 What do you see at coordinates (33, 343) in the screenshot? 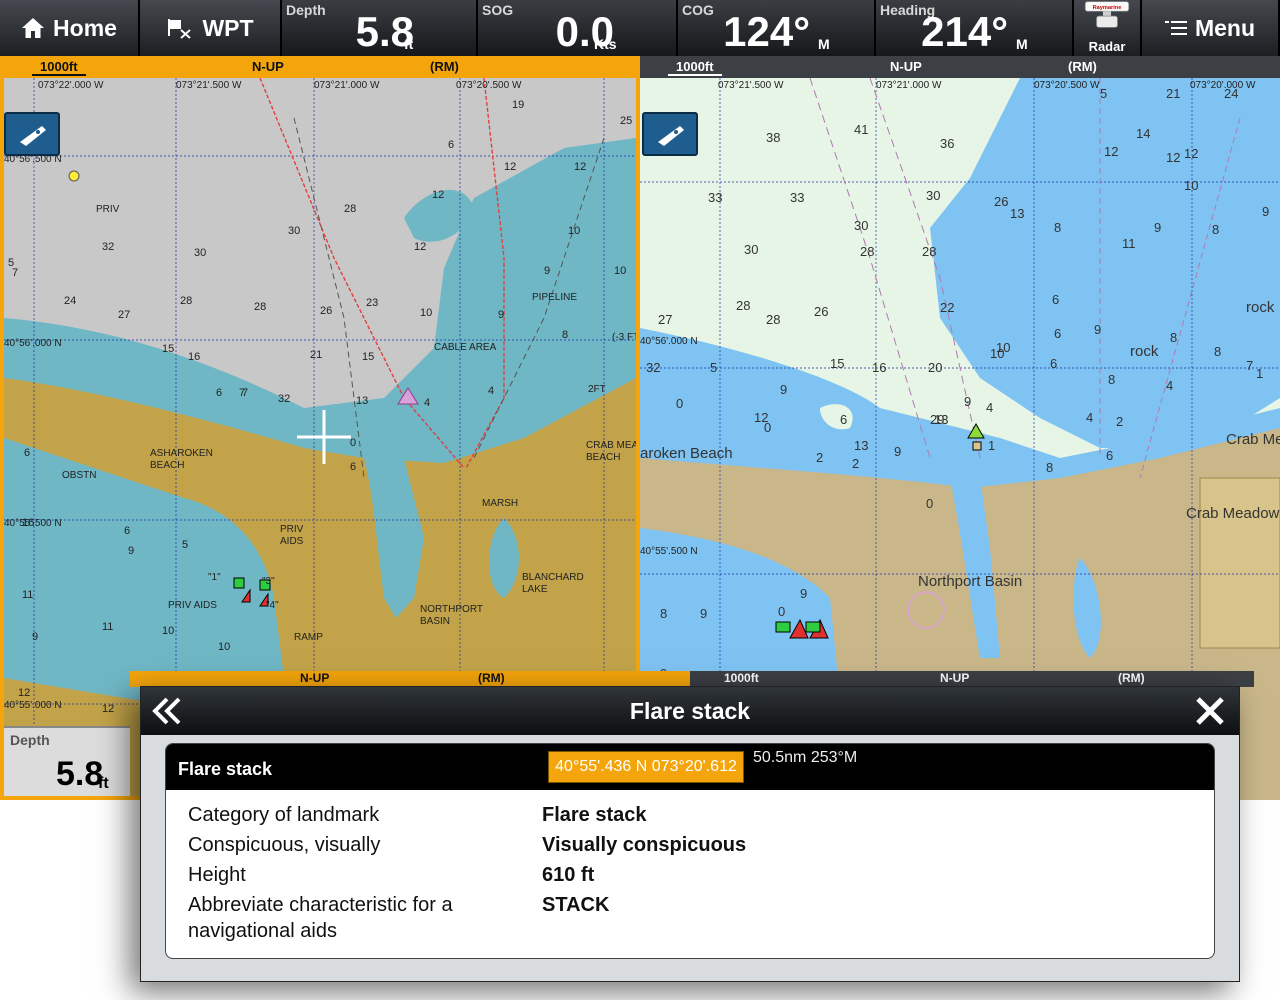
I see `latitude-label: 40°56'.000 N` at bounding box center [33, 343].